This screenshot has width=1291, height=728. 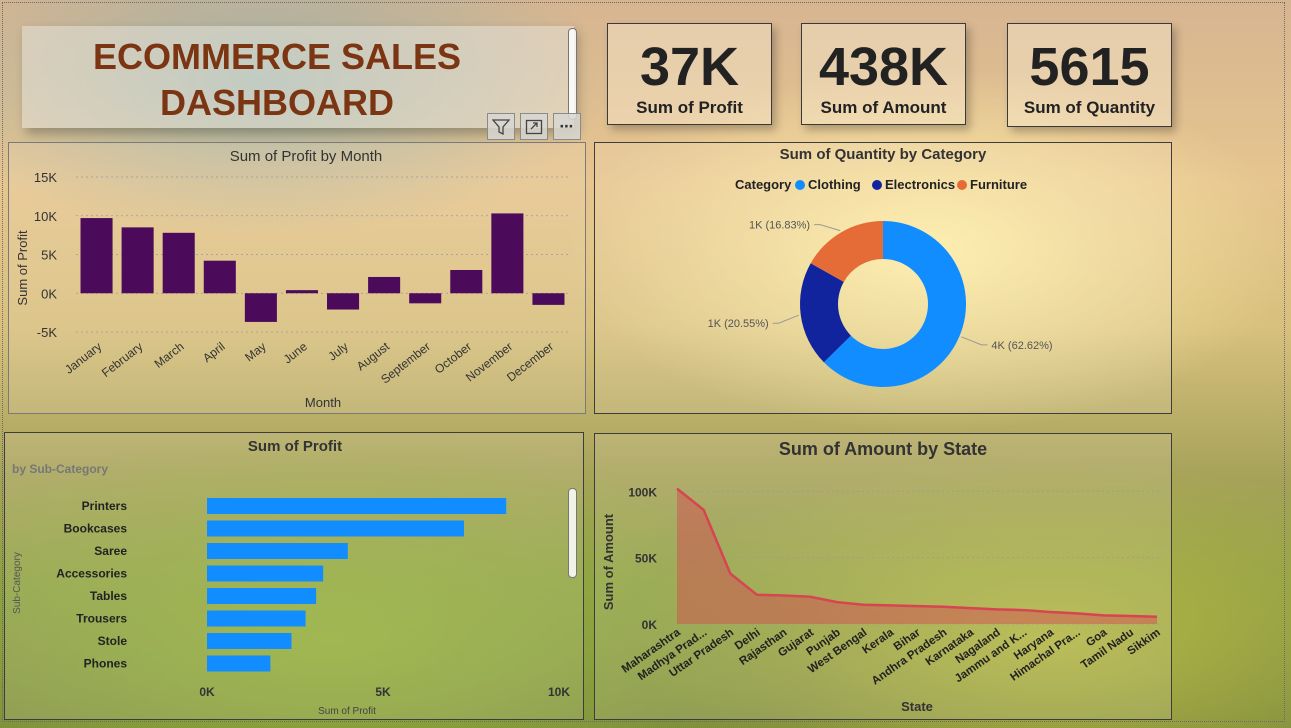 What do you see at coordinates (277, 102) in the screenshot?
I see `dashboard-title-line2: DASHBOARD` at bounding box center [277, 102].